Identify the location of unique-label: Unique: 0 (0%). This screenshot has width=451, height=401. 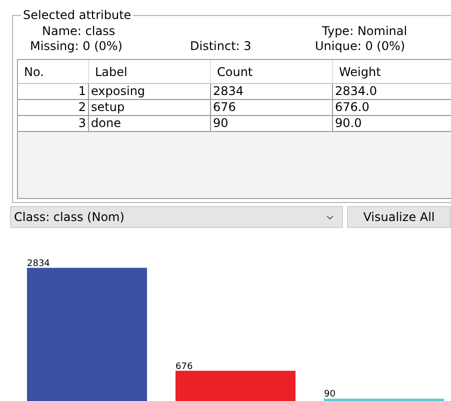
(360, 46).